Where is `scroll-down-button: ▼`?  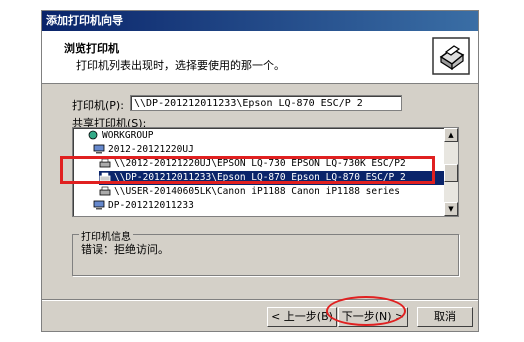 scroll-down-button: ▼ is located at coordinates (451, 209).